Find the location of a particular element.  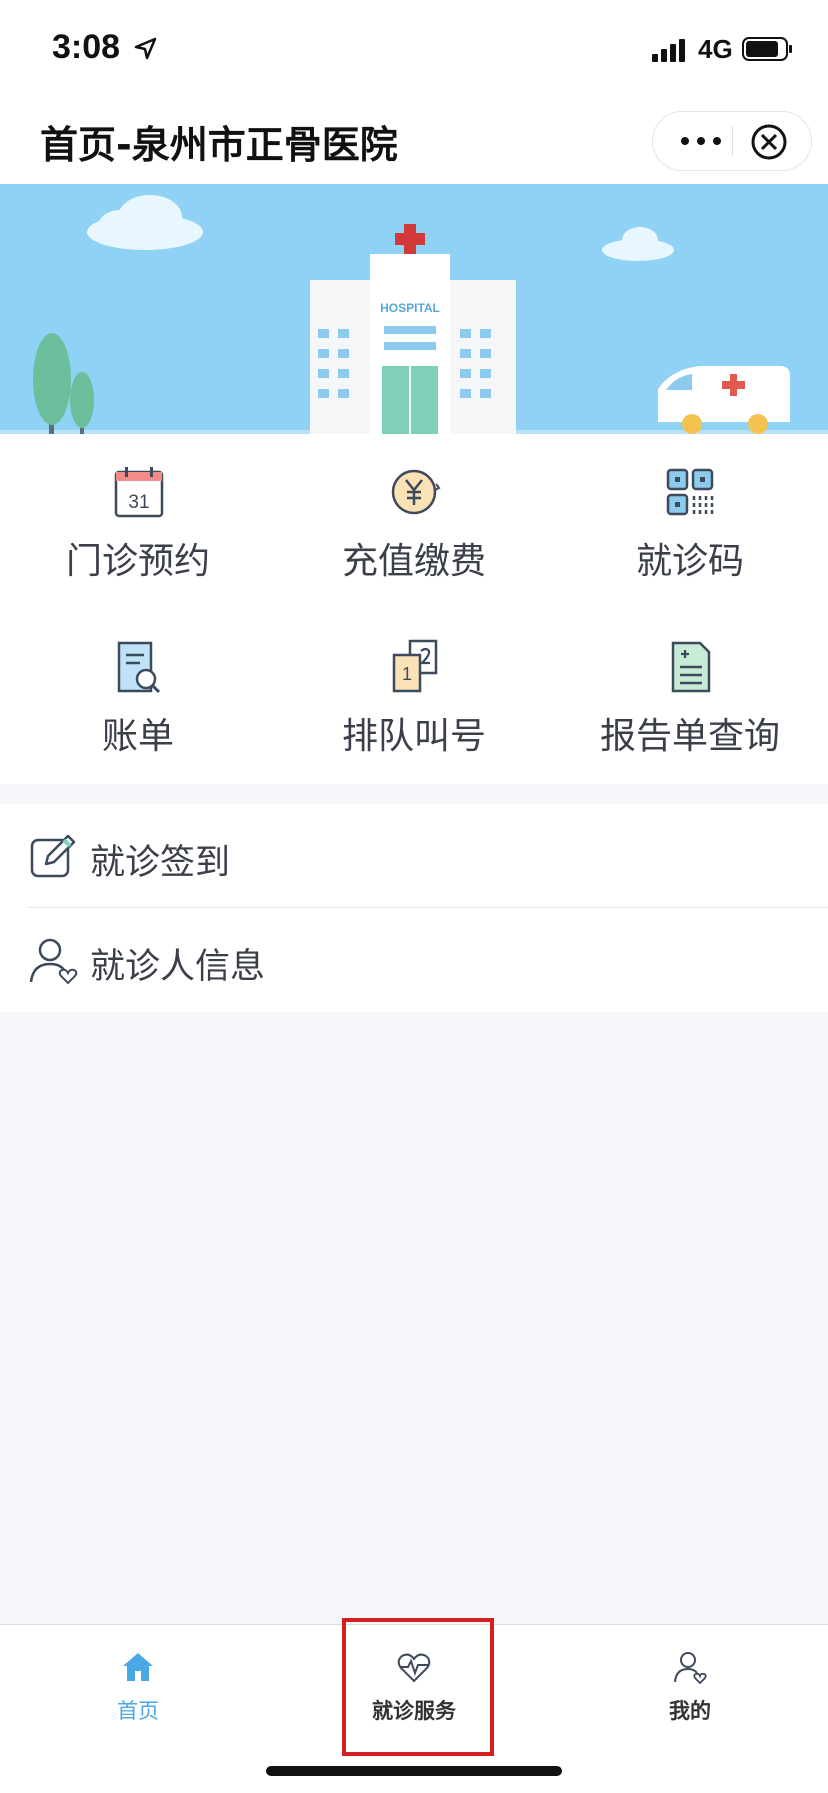

hospital-banner: HOSPITAL is located at coordinates (414, 309).